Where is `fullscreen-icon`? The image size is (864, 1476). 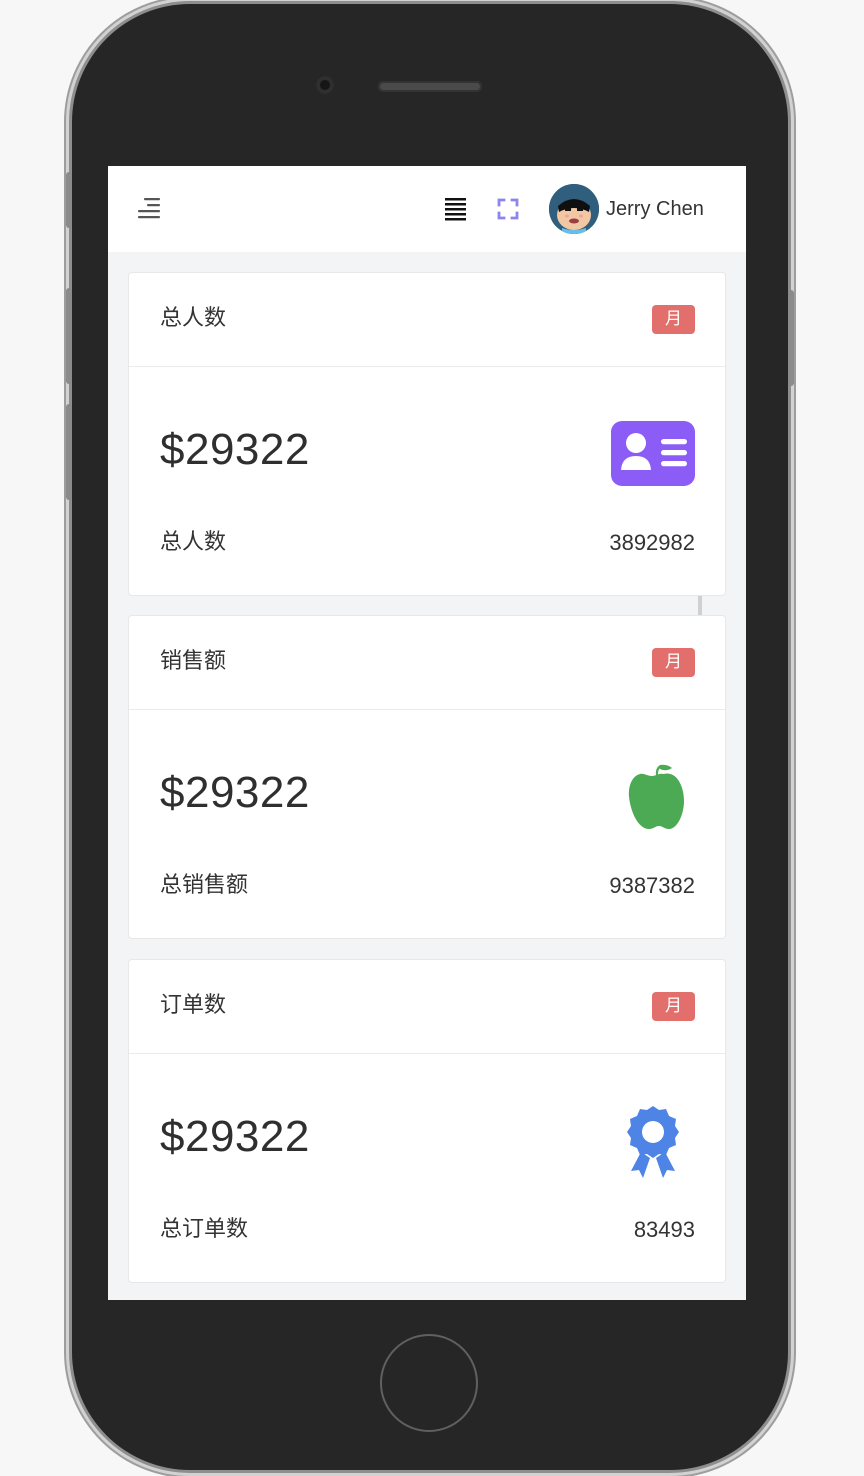
fullscreen-icon is located at coordinates (508, 209).